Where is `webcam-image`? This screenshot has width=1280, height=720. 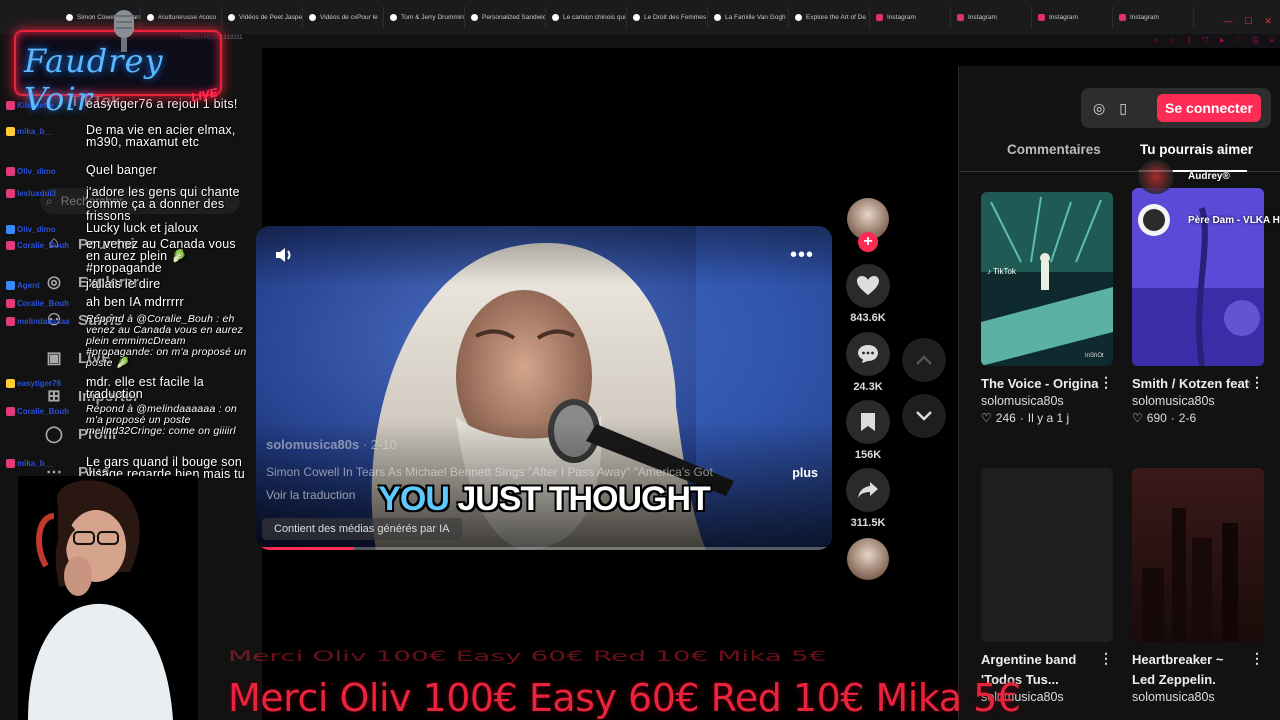 webcam-image is located at coordinates (108, 598).